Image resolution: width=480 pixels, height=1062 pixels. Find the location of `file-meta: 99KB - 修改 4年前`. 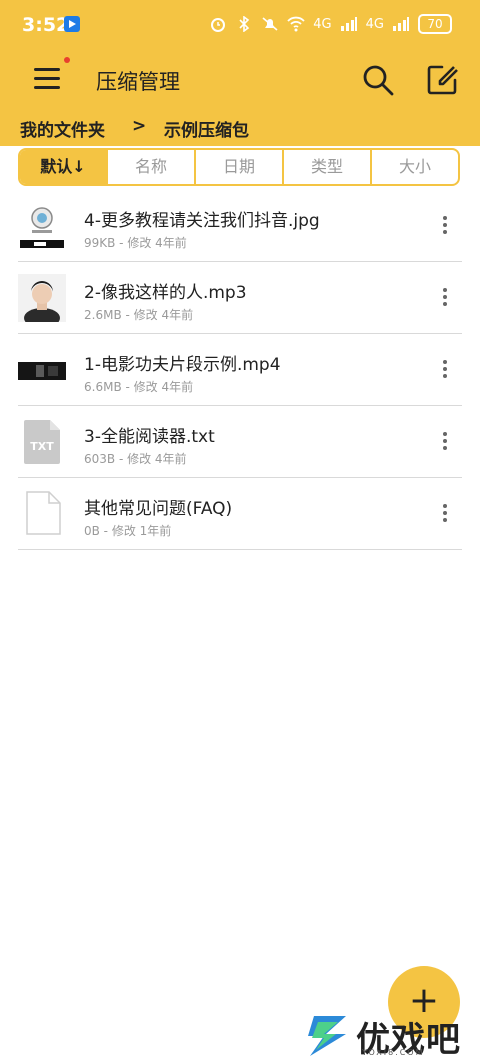

file-meta: 99KB - 修改 4年前 is located at coordinates (135, 243).